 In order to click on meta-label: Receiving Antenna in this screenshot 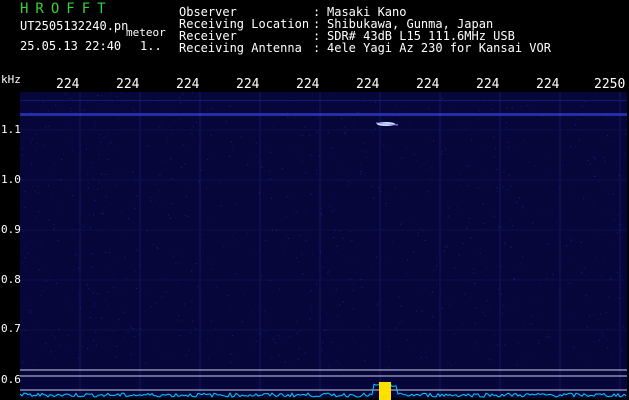, I will do `click(240, 48)`.